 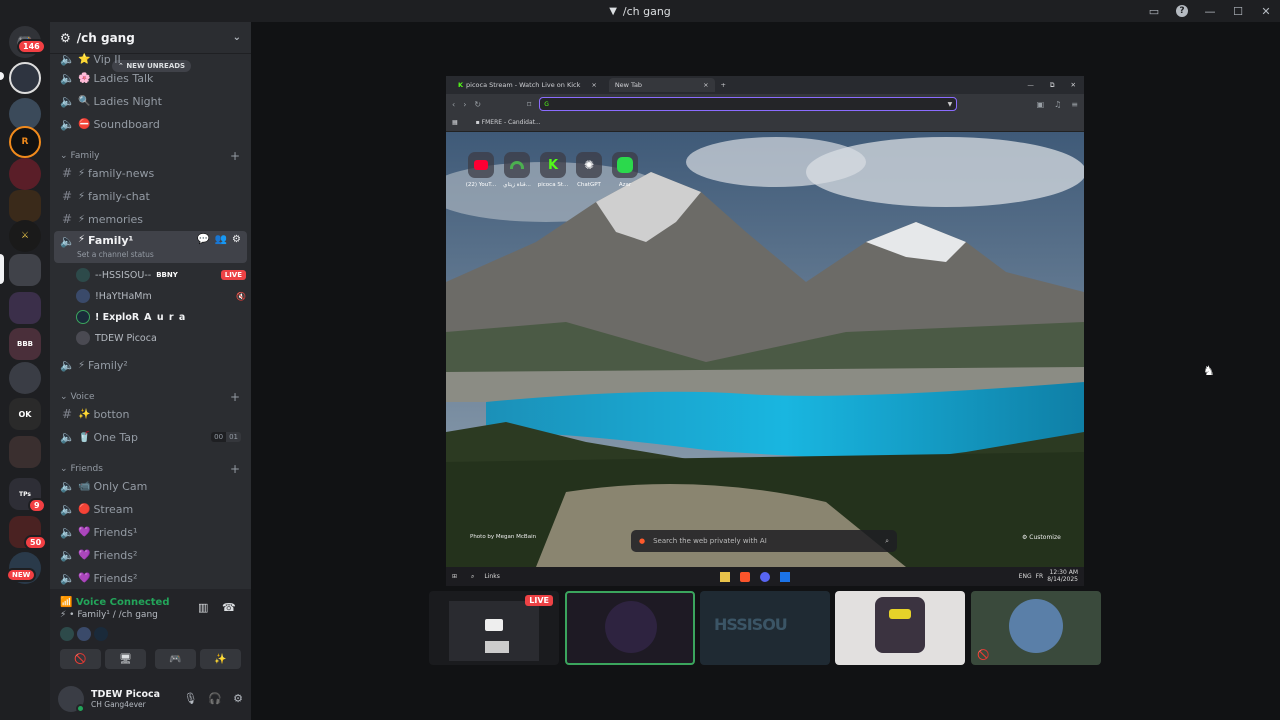 What do you see at coordinates (25, 414) in the screenshot?
I see `server-folder: OK` at bounding box center [25, 414].